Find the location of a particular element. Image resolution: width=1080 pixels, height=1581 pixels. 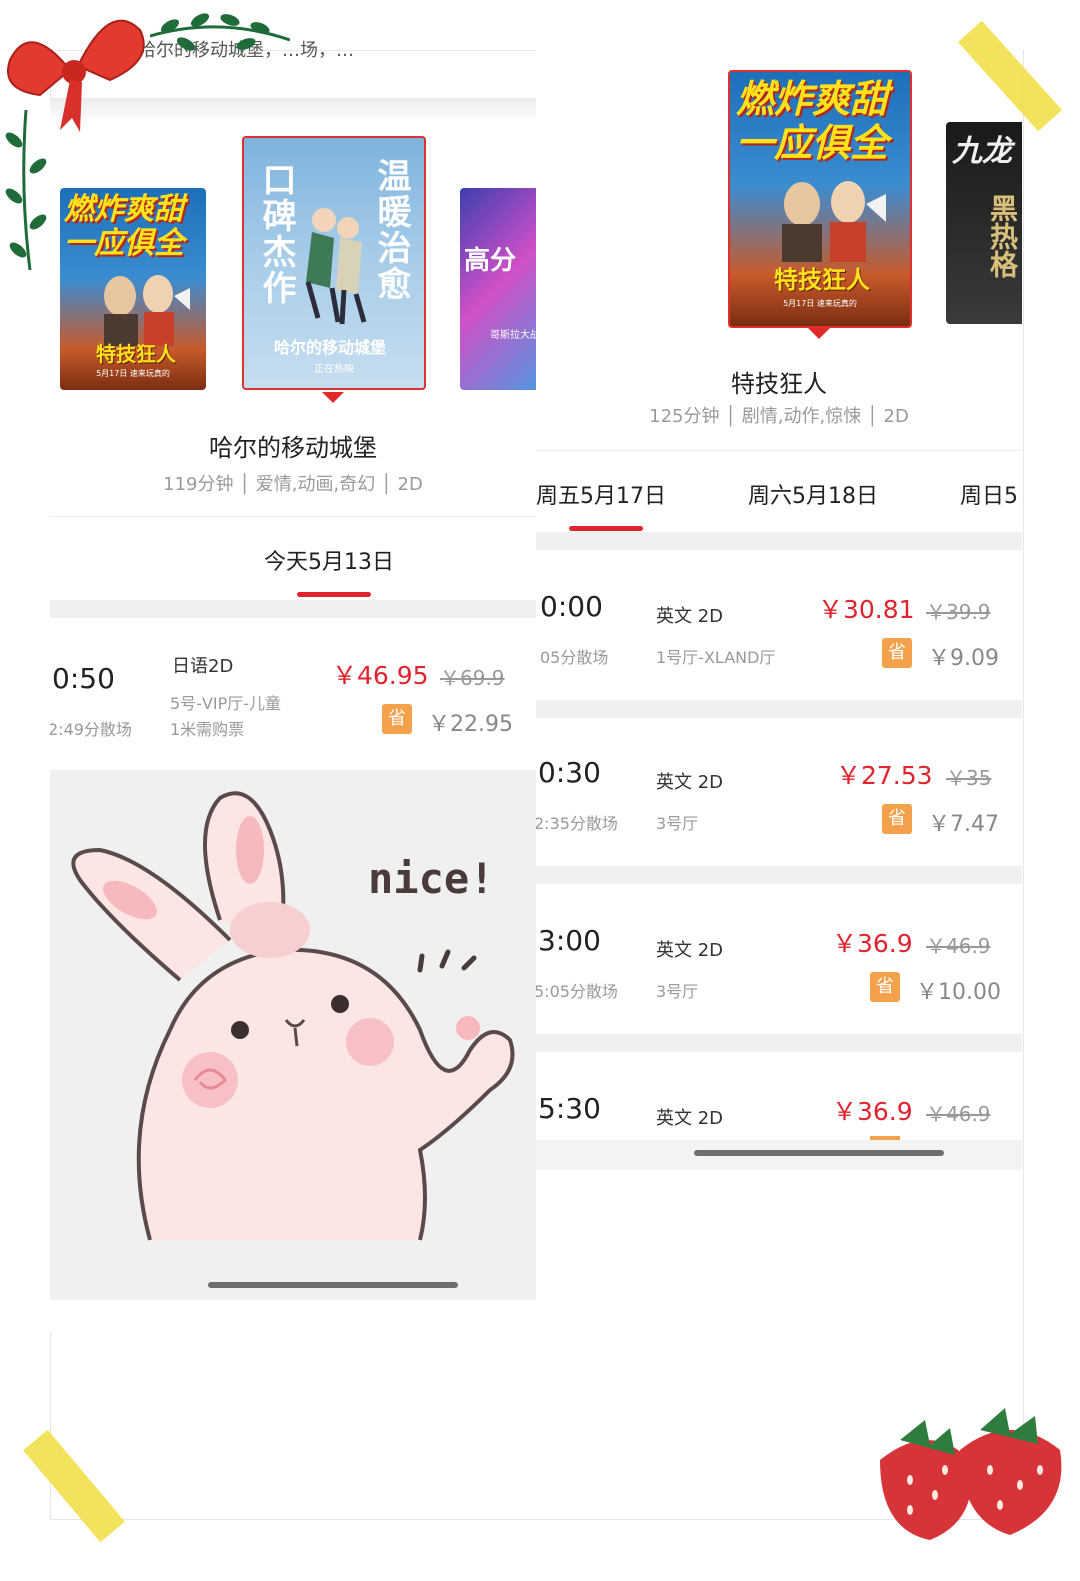

ticket-note: 1米需购票 is located at coordinates (207, 729).